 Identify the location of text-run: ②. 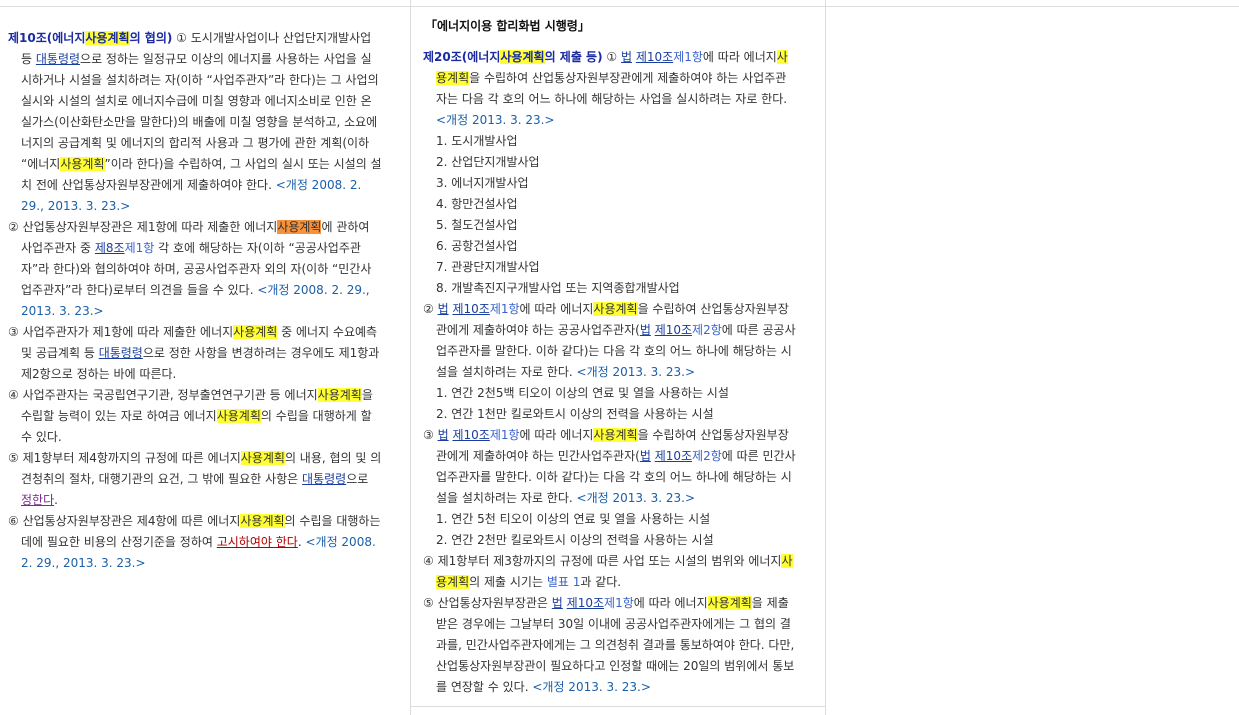
(430, 309).